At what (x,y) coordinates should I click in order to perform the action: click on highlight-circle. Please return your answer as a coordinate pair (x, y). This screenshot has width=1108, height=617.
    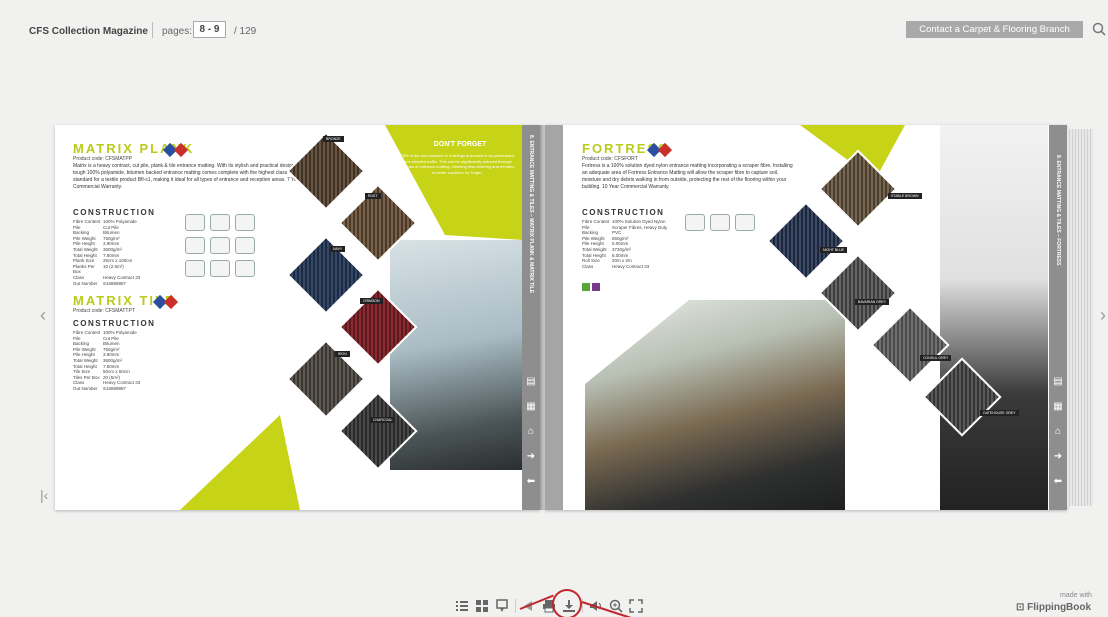
    Looking at the image, I should click on (567, 603).